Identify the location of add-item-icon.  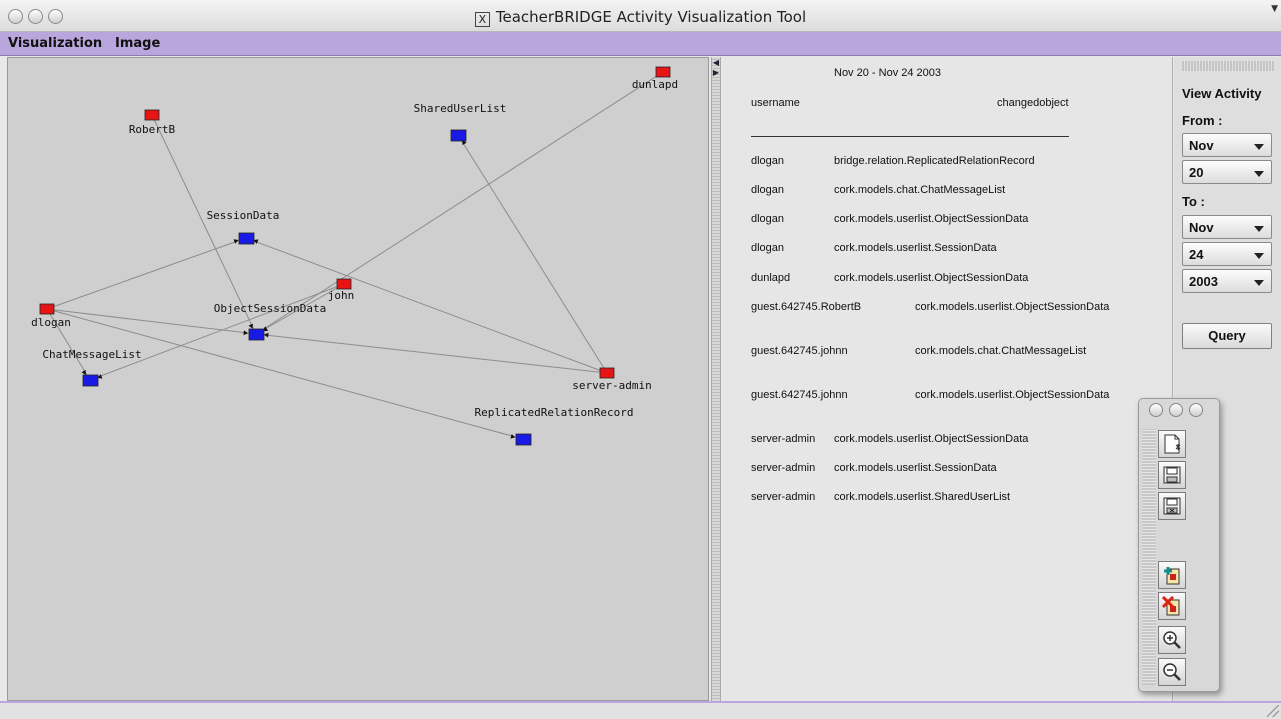
(1172, 576).